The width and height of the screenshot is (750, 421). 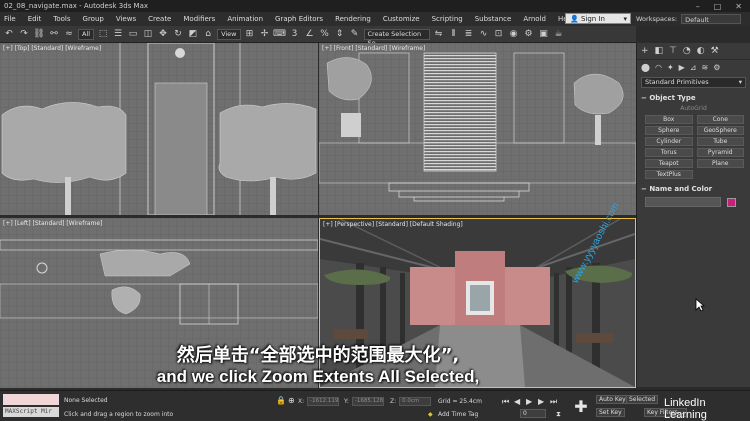 What do you see at coordinates (529, 34) in the screenshot?
I see `render-setup-icon: ⚙` at bounding box center [529, 34].